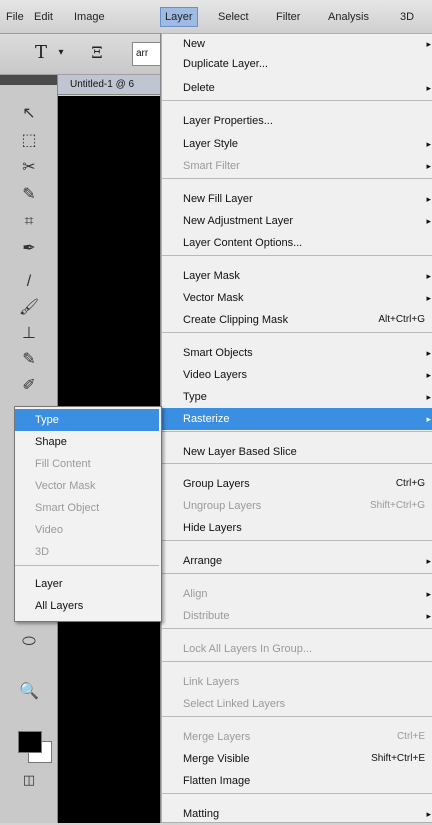  What do you see at coordinates (61, 53) in the screenshot?
I see `chevron-down-icon: ▾` at bounding box center [61, 53].